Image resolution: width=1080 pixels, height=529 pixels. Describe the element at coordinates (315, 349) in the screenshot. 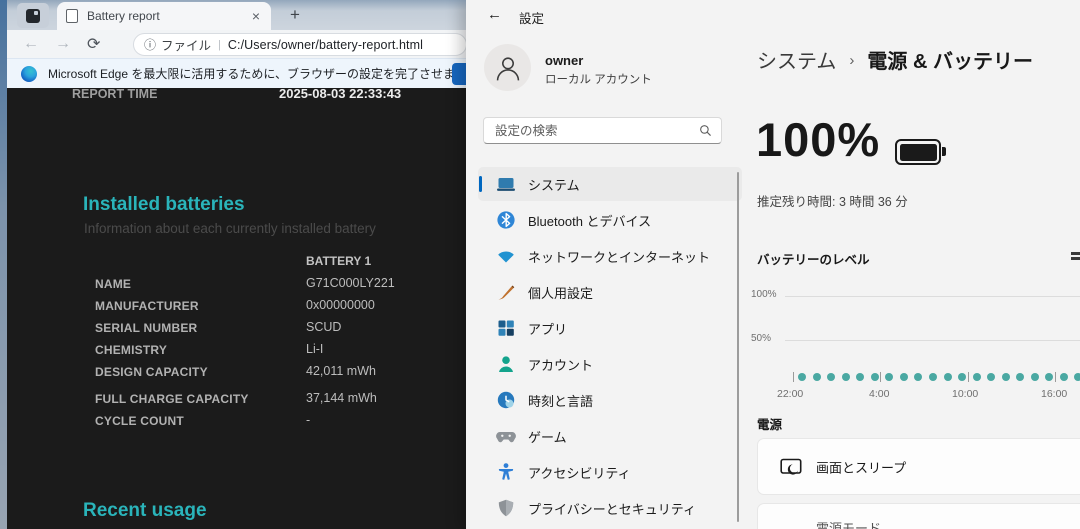

I see `report-row-value: Li-I` at that location.